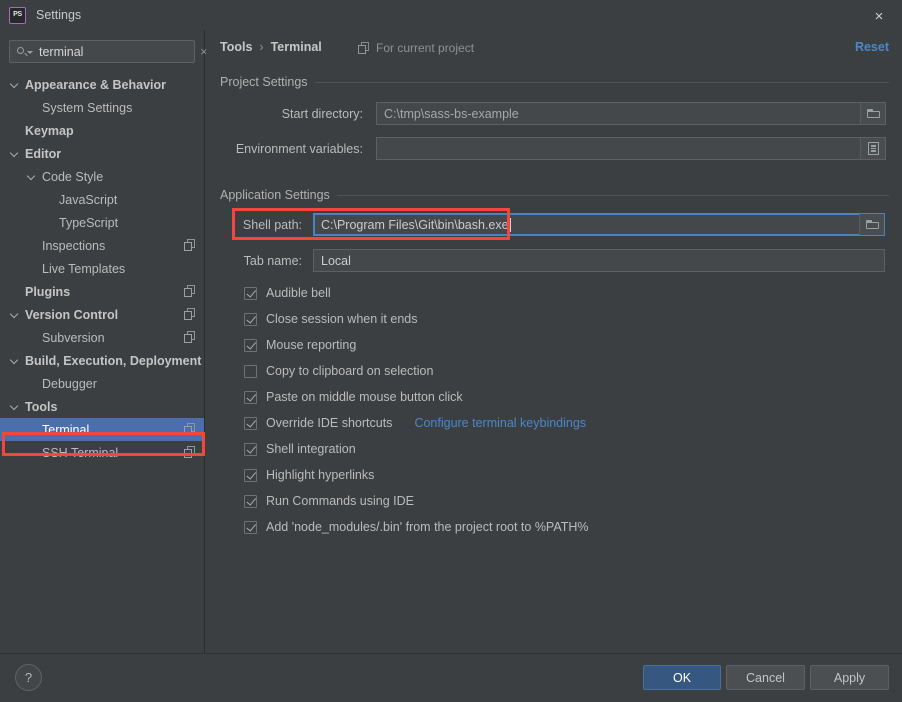 The height and width of the screenshot is (702, 902). Describe the element at coordinates (872, 148) in the screenshot. I see `environment-variables-edit-button` at that location.